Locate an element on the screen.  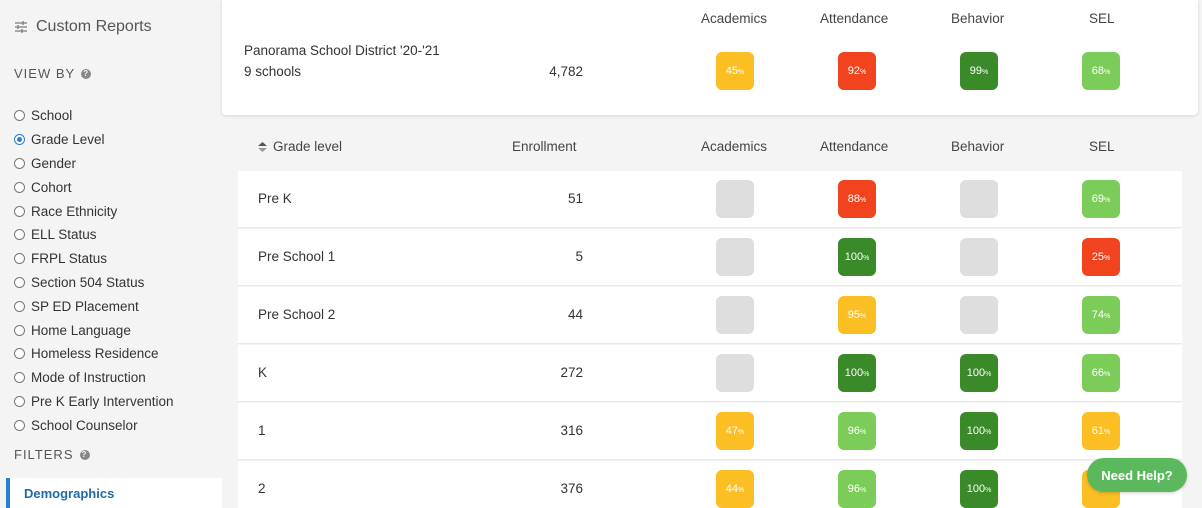
view-by-option: SP ED Placement is located at coordinates (94, 306).